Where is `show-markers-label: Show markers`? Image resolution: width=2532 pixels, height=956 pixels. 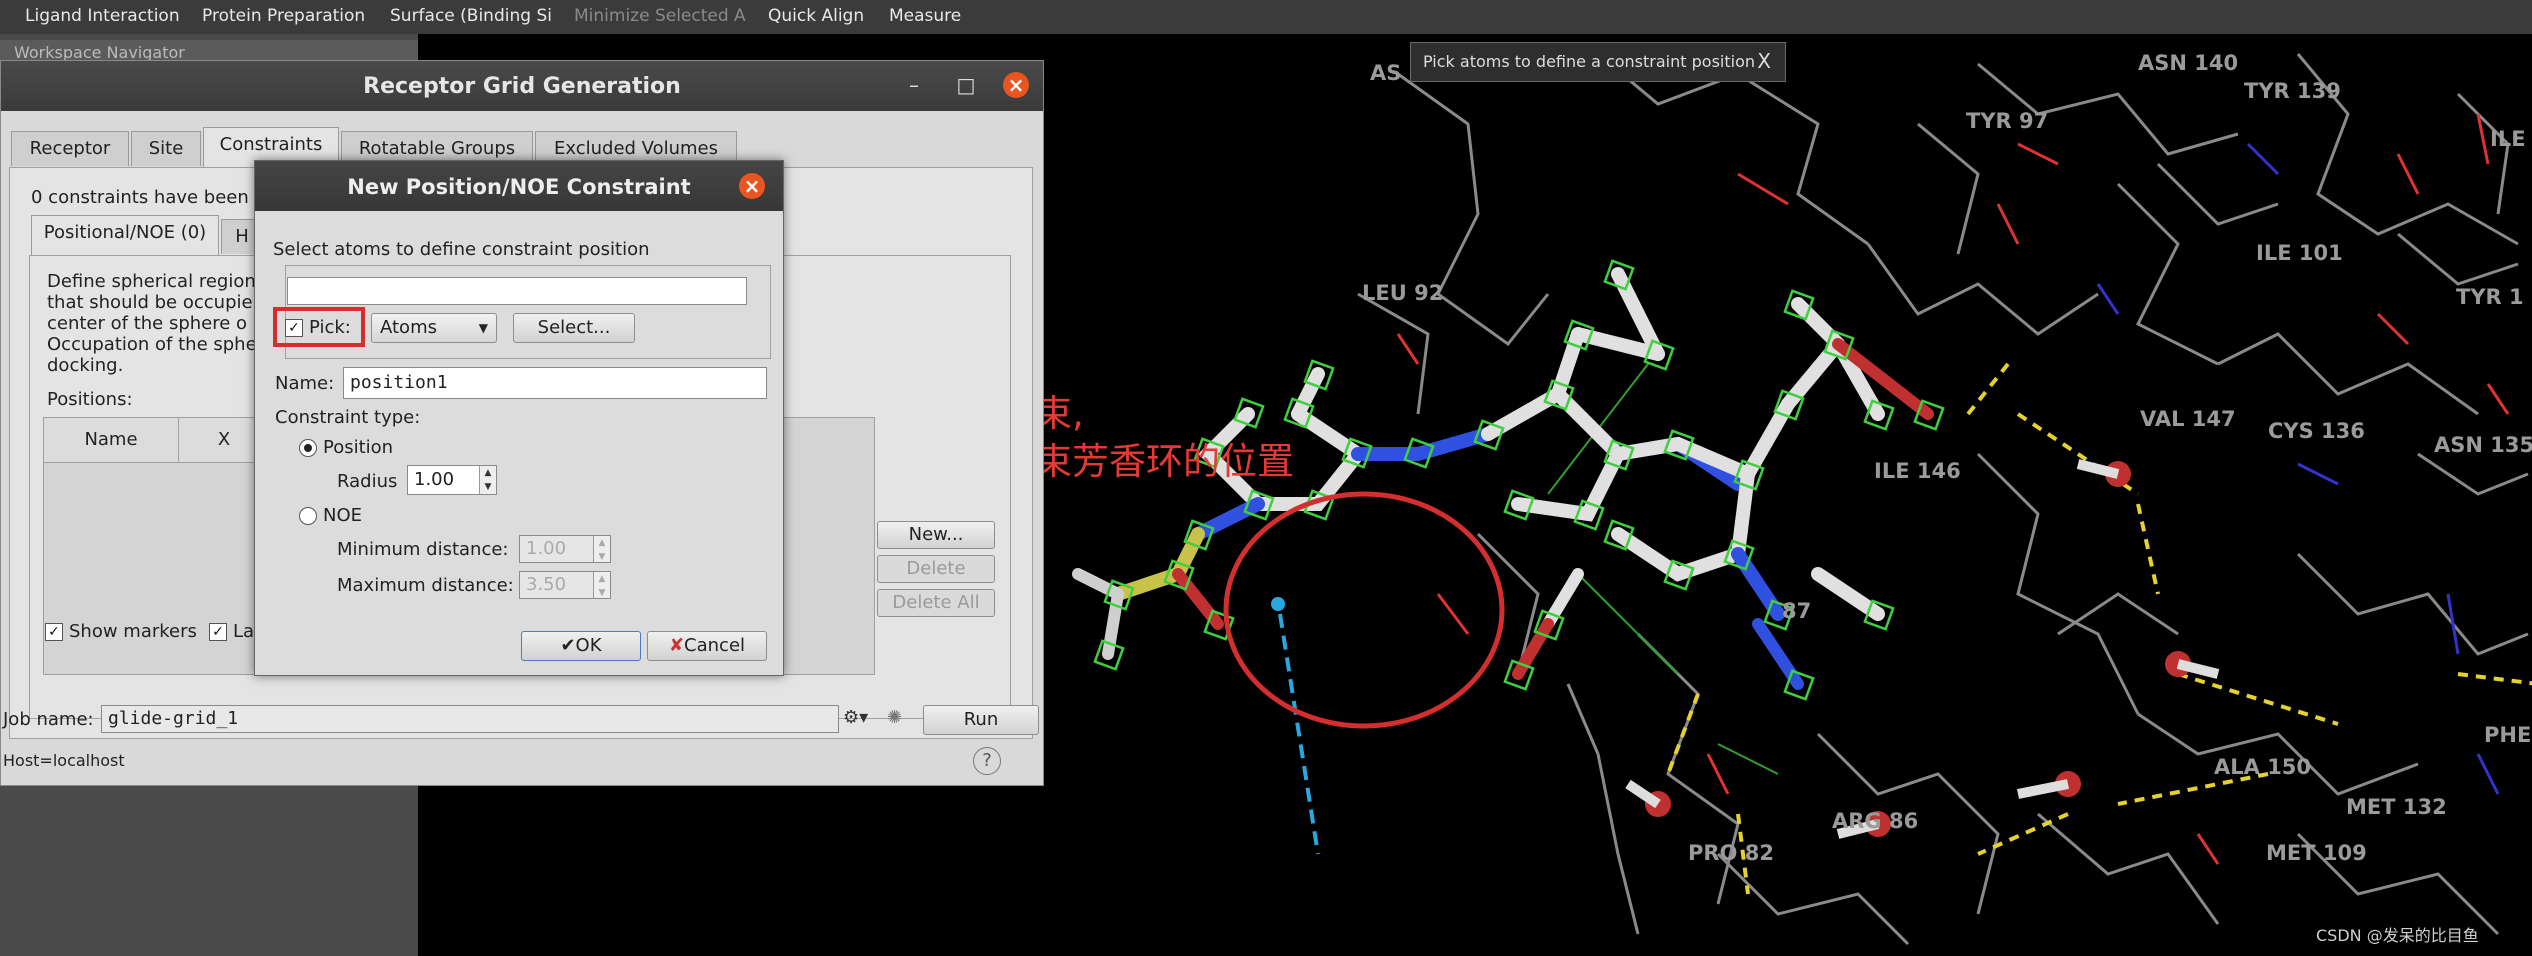
show-markers-label: Show markers is located at coordinates (133, 631).